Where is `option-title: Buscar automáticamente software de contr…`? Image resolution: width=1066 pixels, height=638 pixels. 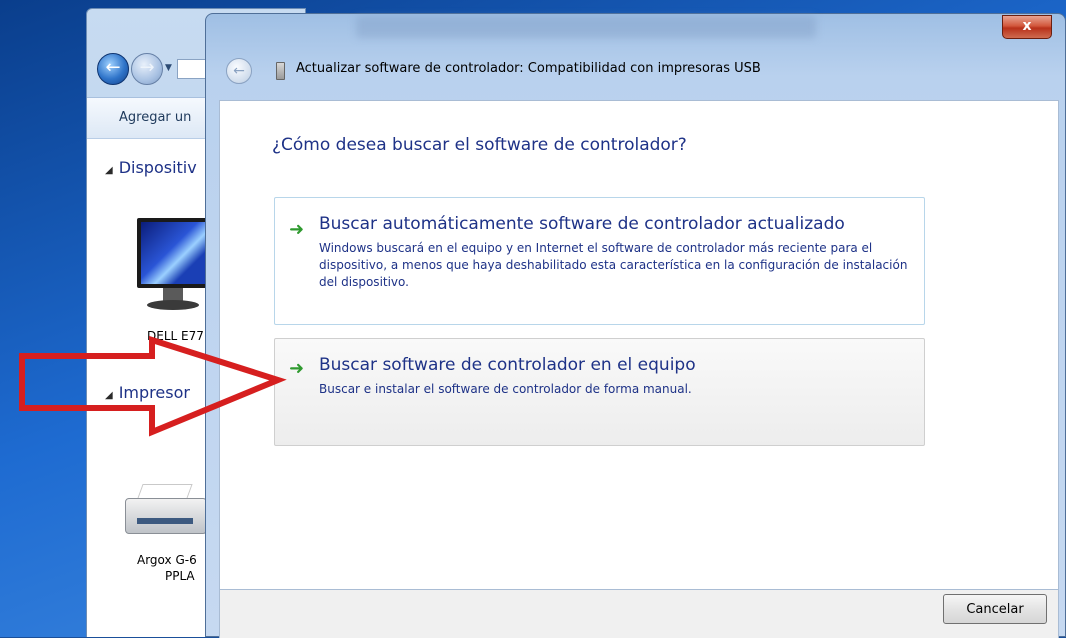
option-title: Buscar automáticamente software de contr… is located at coordinates (582, 224).